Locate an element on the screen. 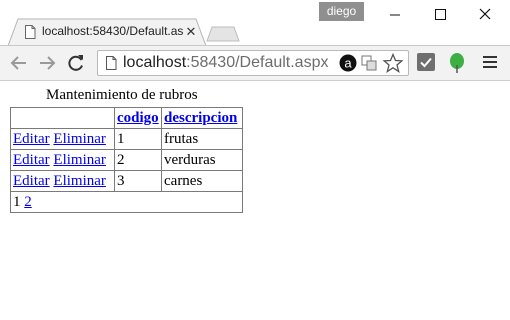 The width and height of the screenshot is (510, 320). svg-text: a is located at coordinates (348, 63).